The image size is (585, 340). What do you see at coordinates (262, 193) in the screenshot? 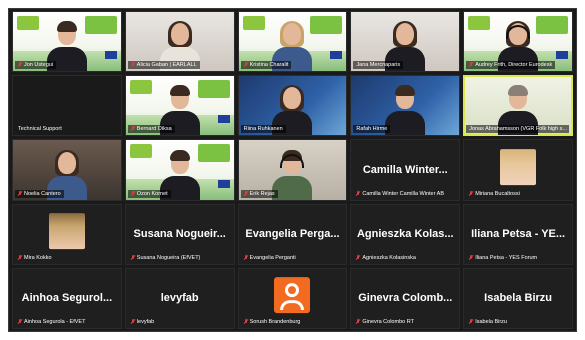
I see `participant-name-label: Erik Rejas` at bounding box center [262, 193].